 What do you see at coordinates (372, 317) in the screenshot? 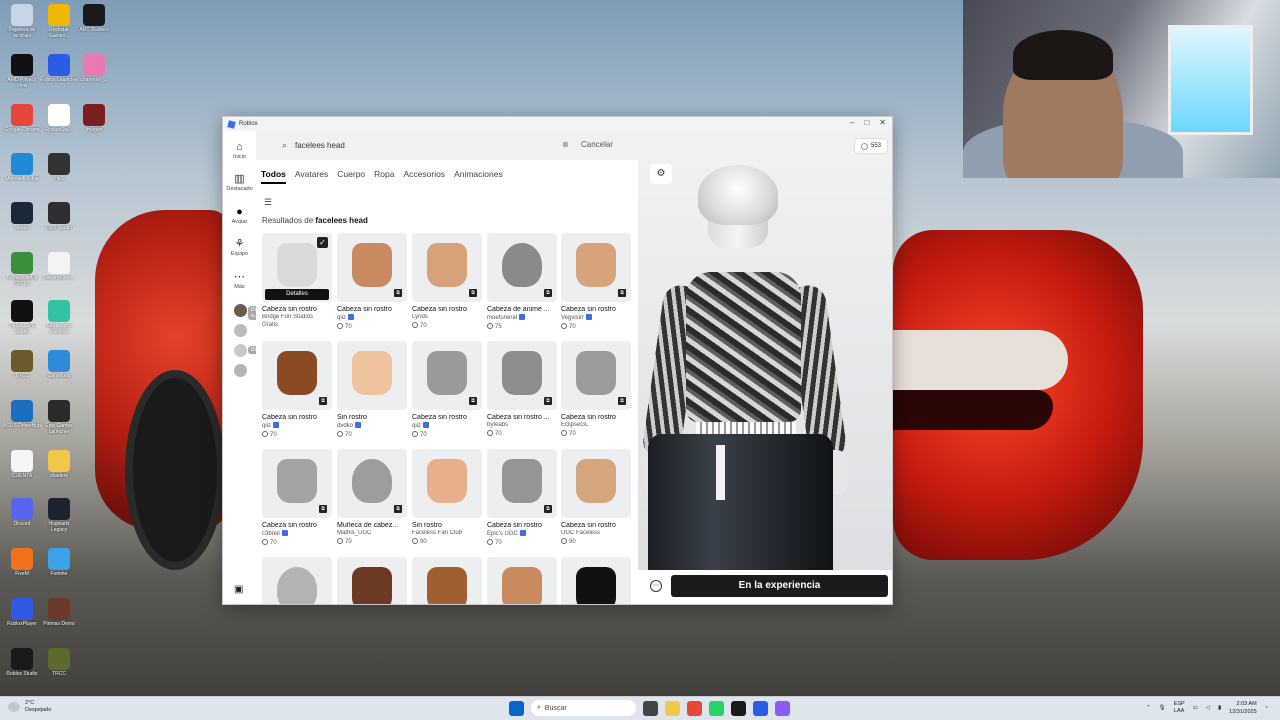
I see `item-creator: qiiz` at bounding box center [372, 317].